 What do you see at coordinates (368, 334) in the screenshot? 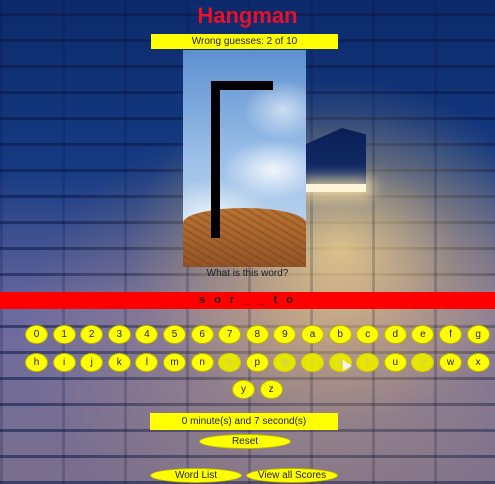
I see `key-c: c` at bounding box center [368, 334].